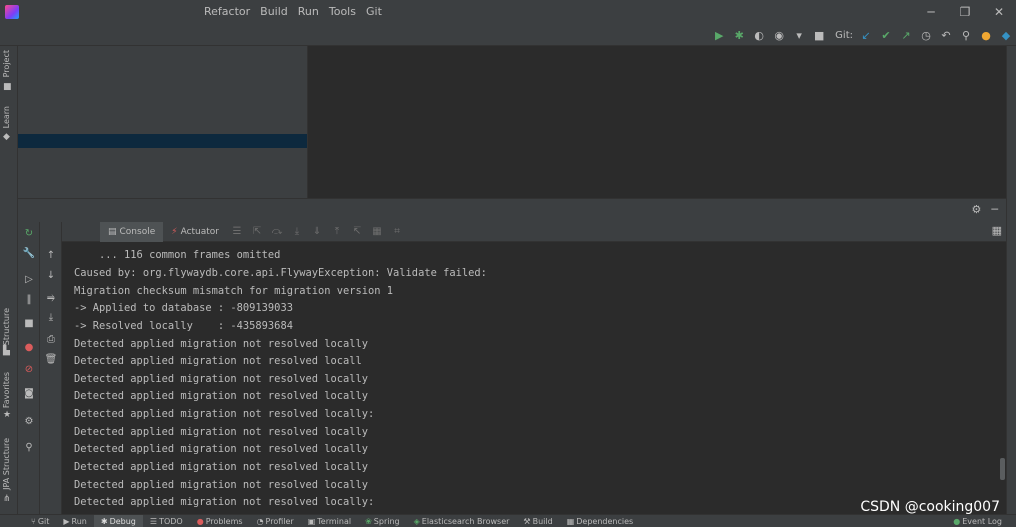  Describe the element at coordinates (866, 35) in the screenshot. I see `git-update-icon: ↙` at that location.